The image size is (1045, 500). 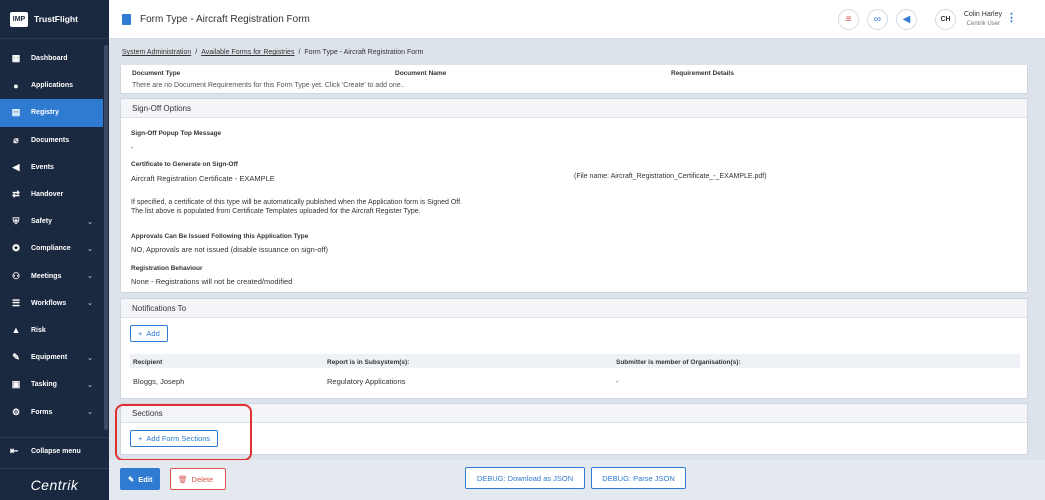 I want to click on sidebar-item-tasking: ▣ Tasking ⌄, so click(x=51, y=384).